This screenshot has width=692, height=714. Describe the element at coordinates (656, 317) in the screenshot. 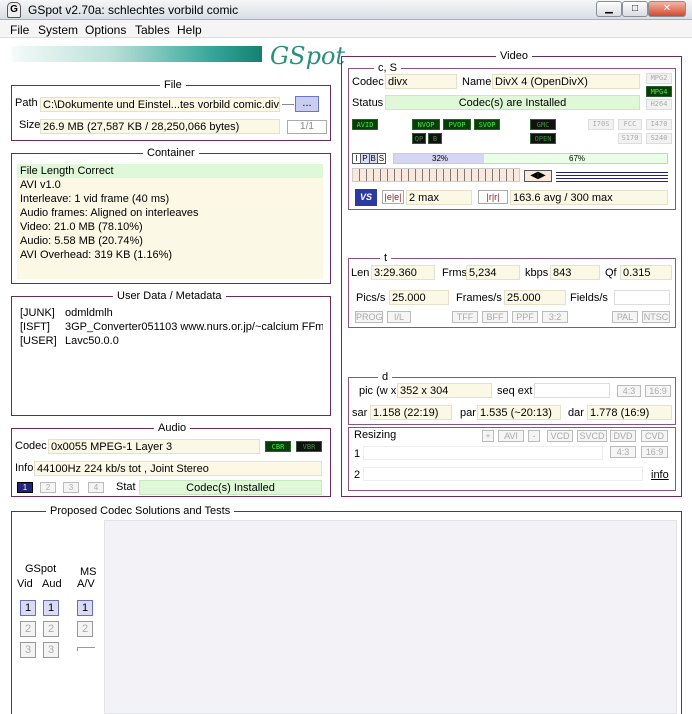

I see `ntsc-button: NTSC` at that location.